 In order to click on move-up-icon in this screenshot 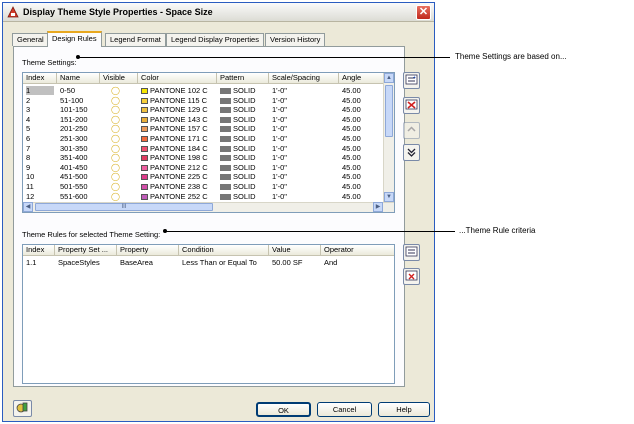, I will do `click(411, 129)`.